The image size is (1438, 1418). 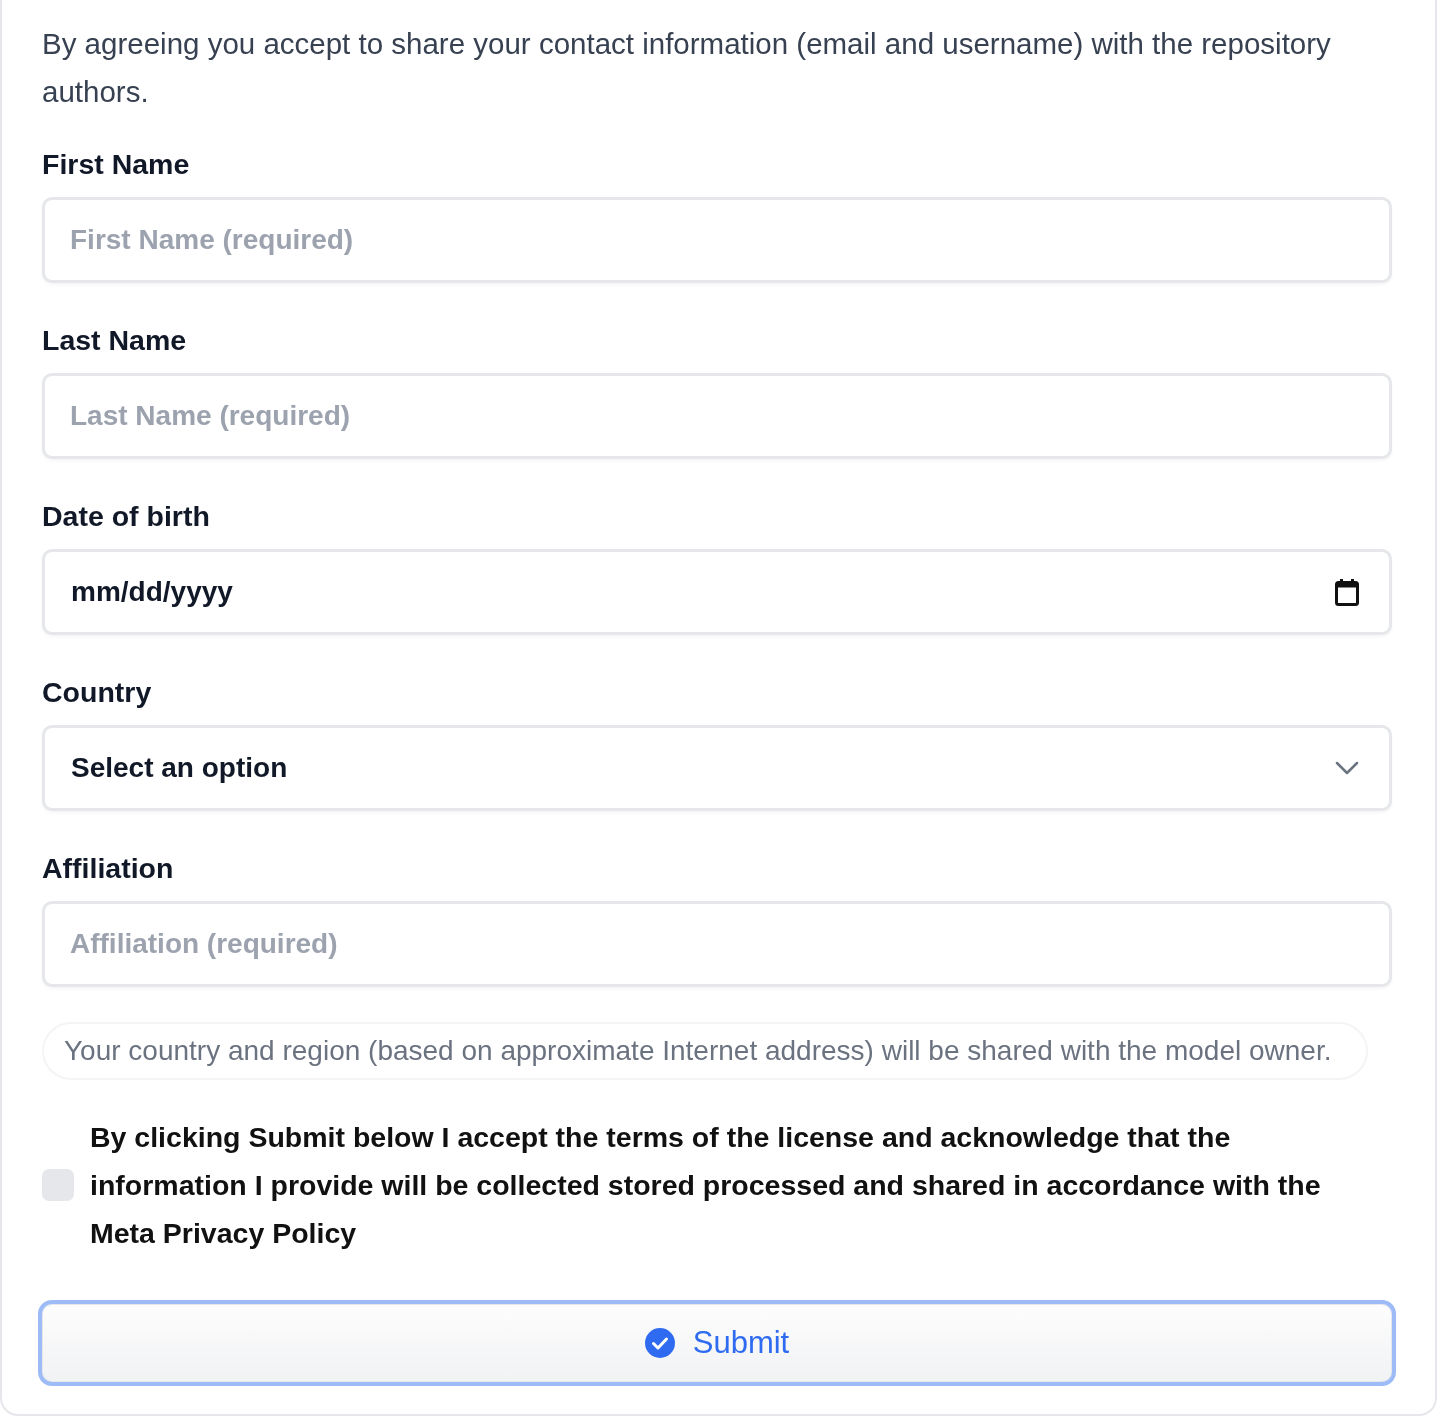 I want to click on field-label: Last Name, so click(x=114, y=340).